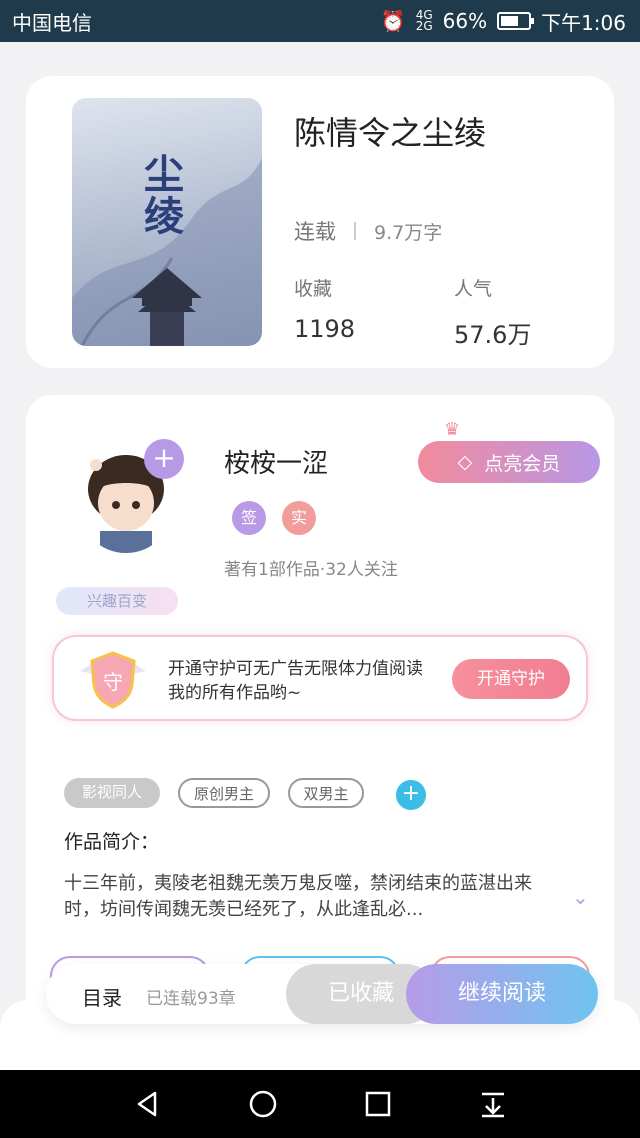 The height and width of the screenshot is (1138, 640). What do you see at coordinates (378, 1104) in the screenshot?
I see `recents-icon` at bounding box center [378, 1104].